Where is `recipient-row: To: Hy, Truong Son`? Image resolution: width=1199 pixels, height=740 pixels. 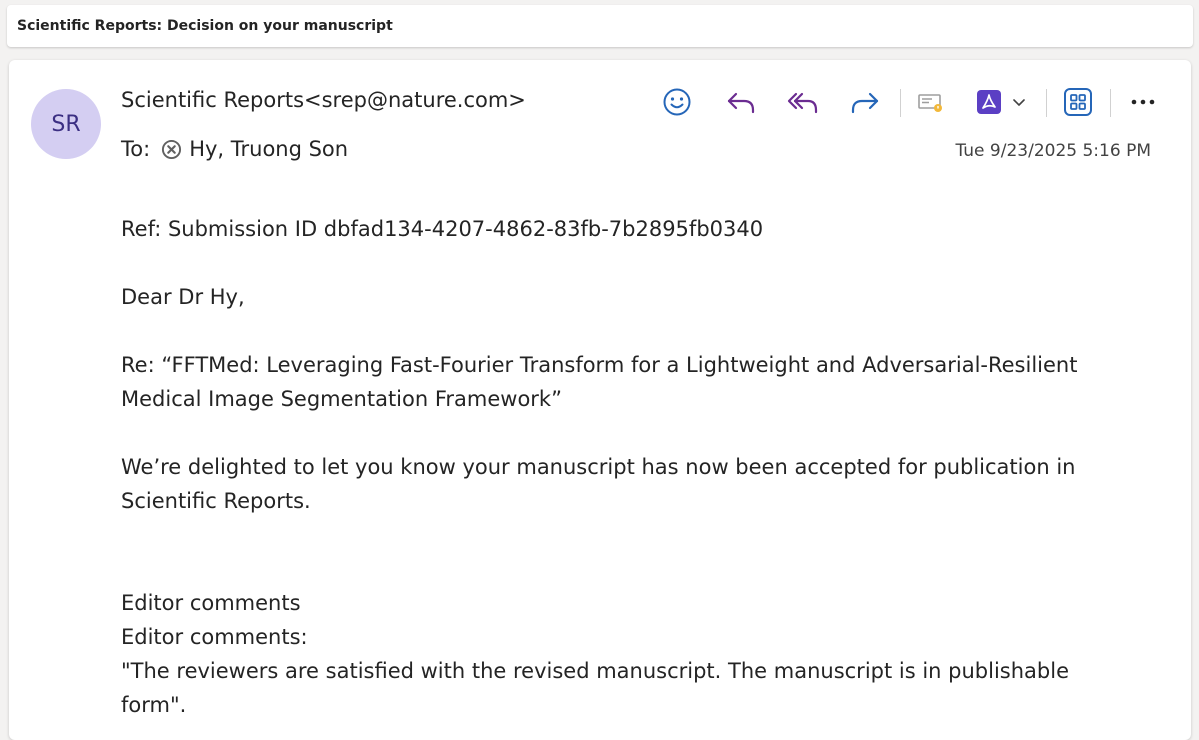 recipient-row: To: Hy, Truong Son is located at coordinates (234, 149).